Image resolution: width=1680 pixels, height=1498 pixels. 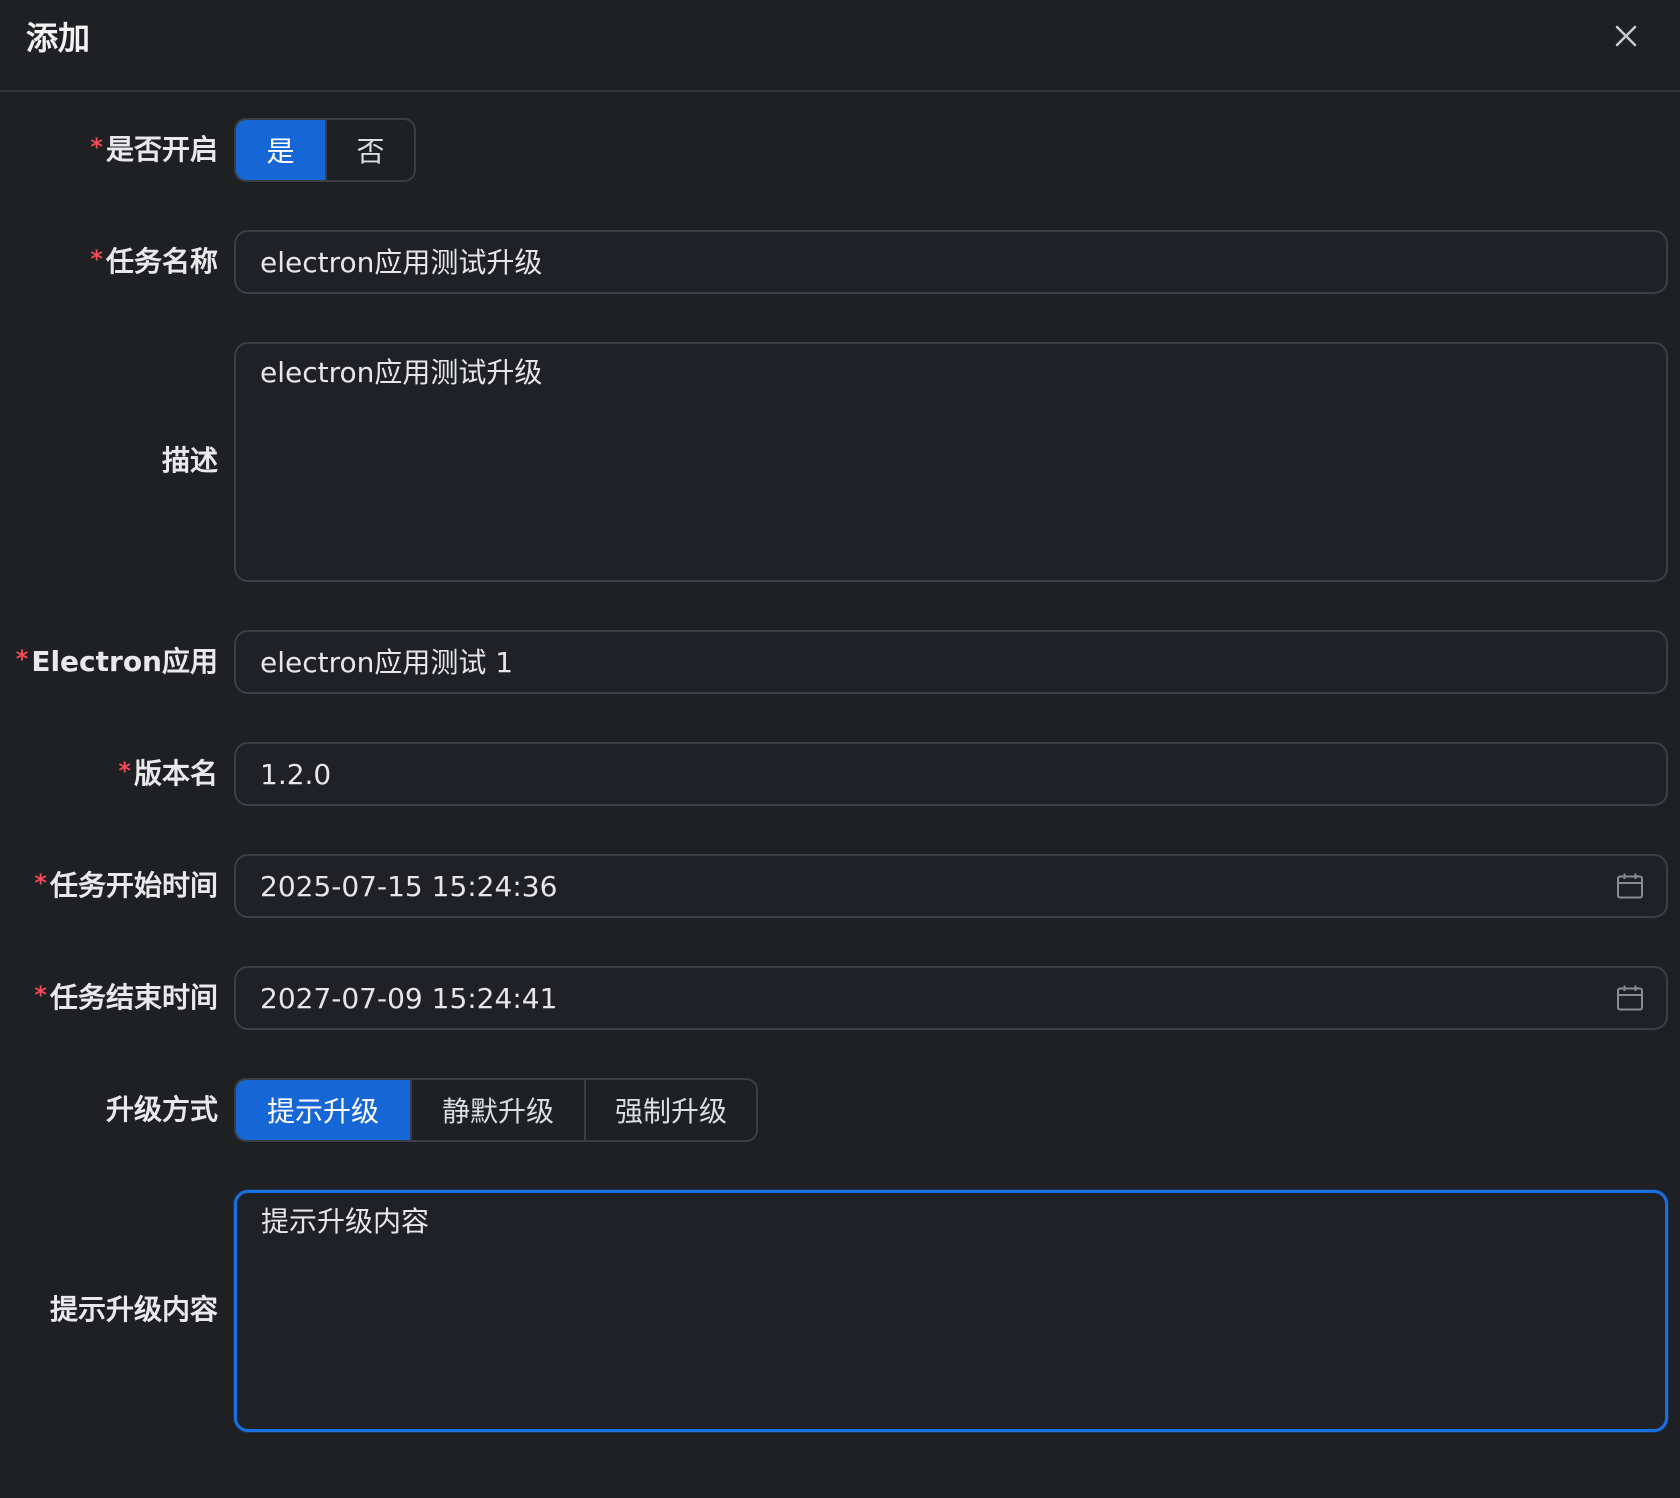 I want to click on upgrade-mode-option-prompt: 提示升级, so click(x=324, y=1110).